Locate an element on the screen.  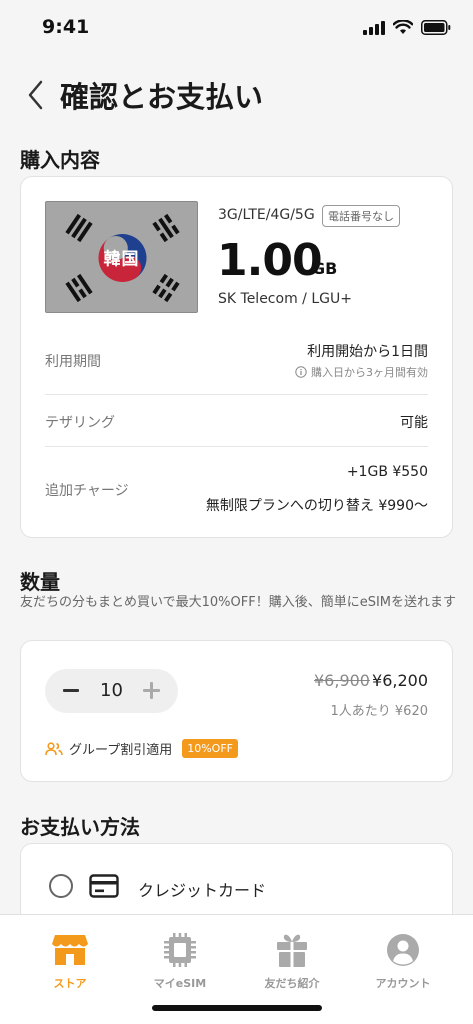
chip-icon is located at coordinates (180, 950).